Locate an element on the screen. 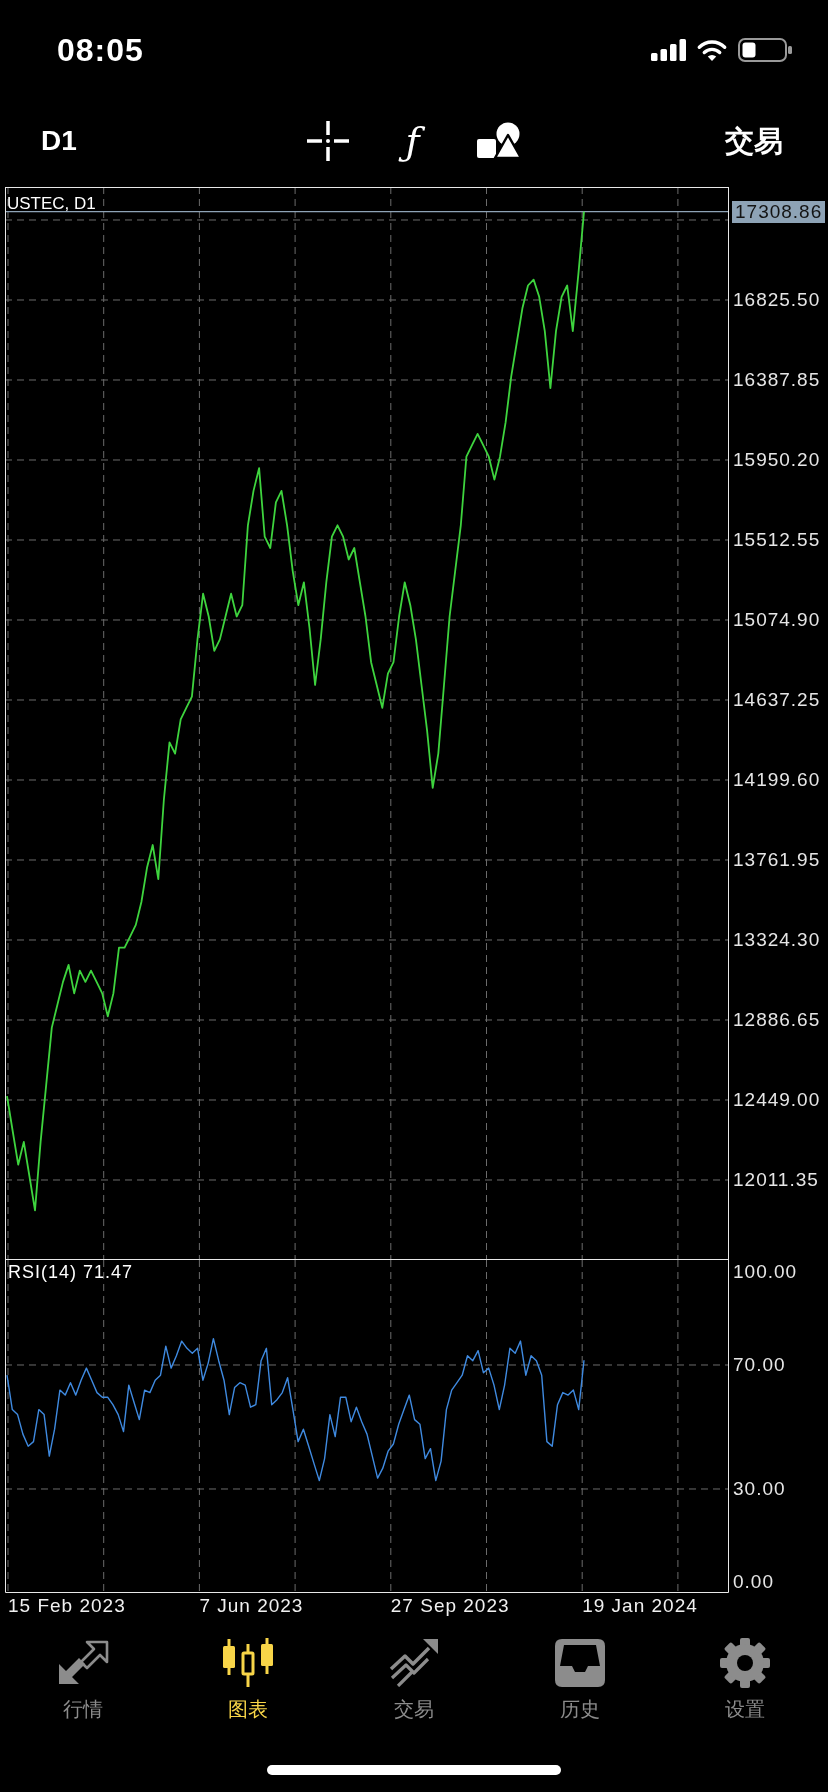 This screenshot has width=828, height=1792. crosshair-button is located at coordinates (327, 141).